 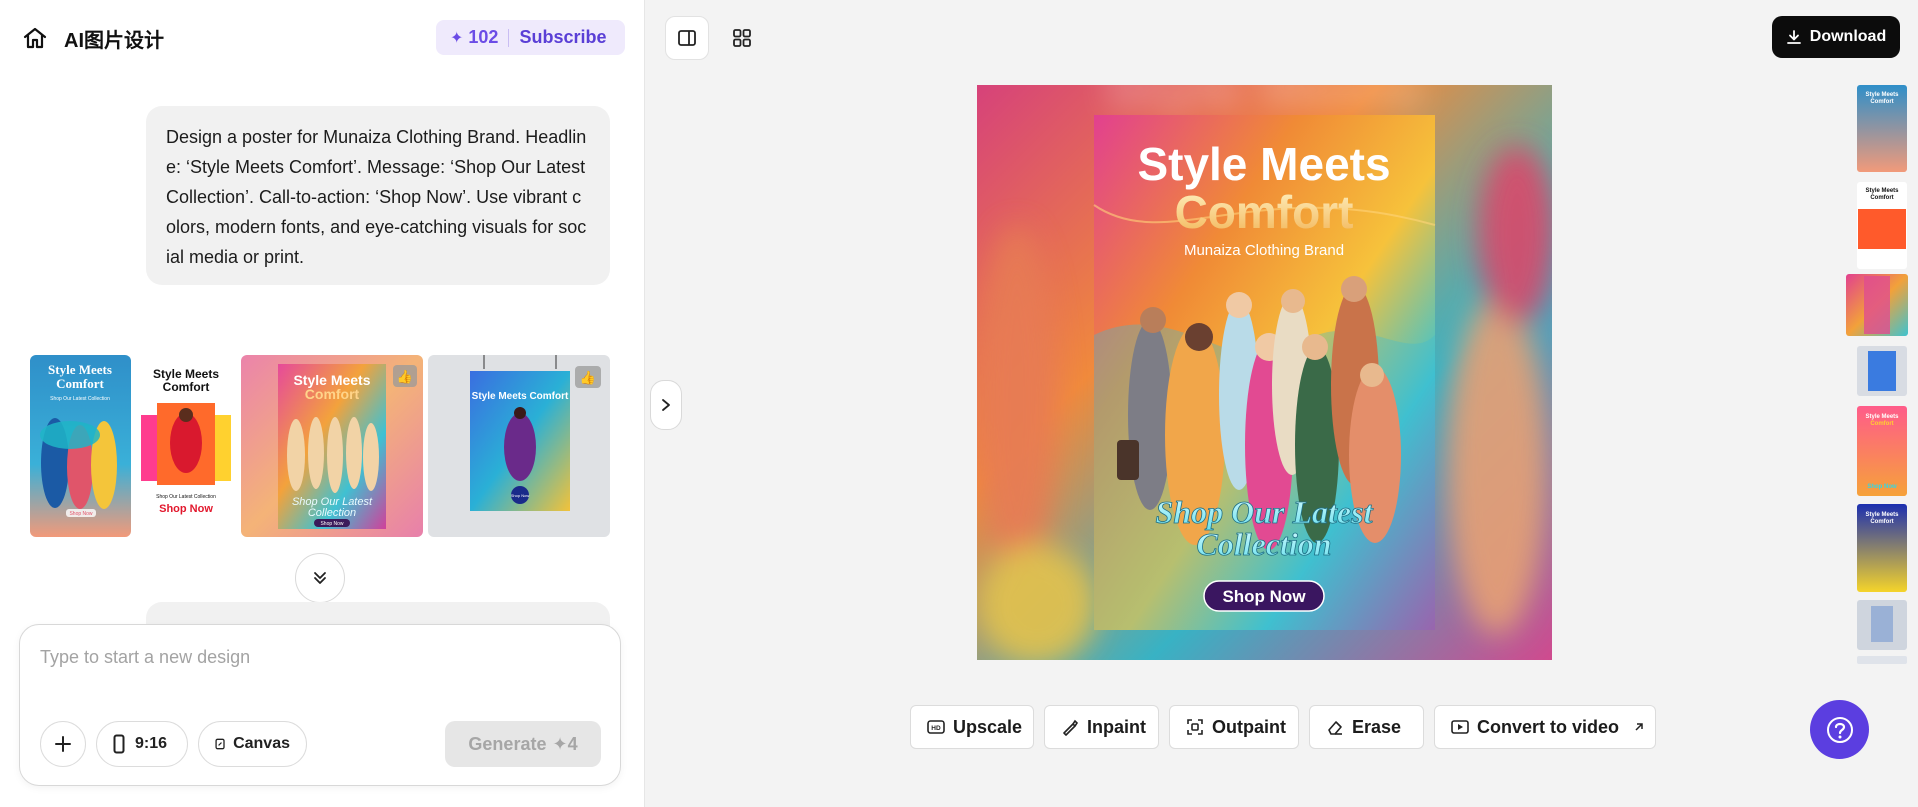 I want to click on panel-toggle-button, so click(x=687, y=38).